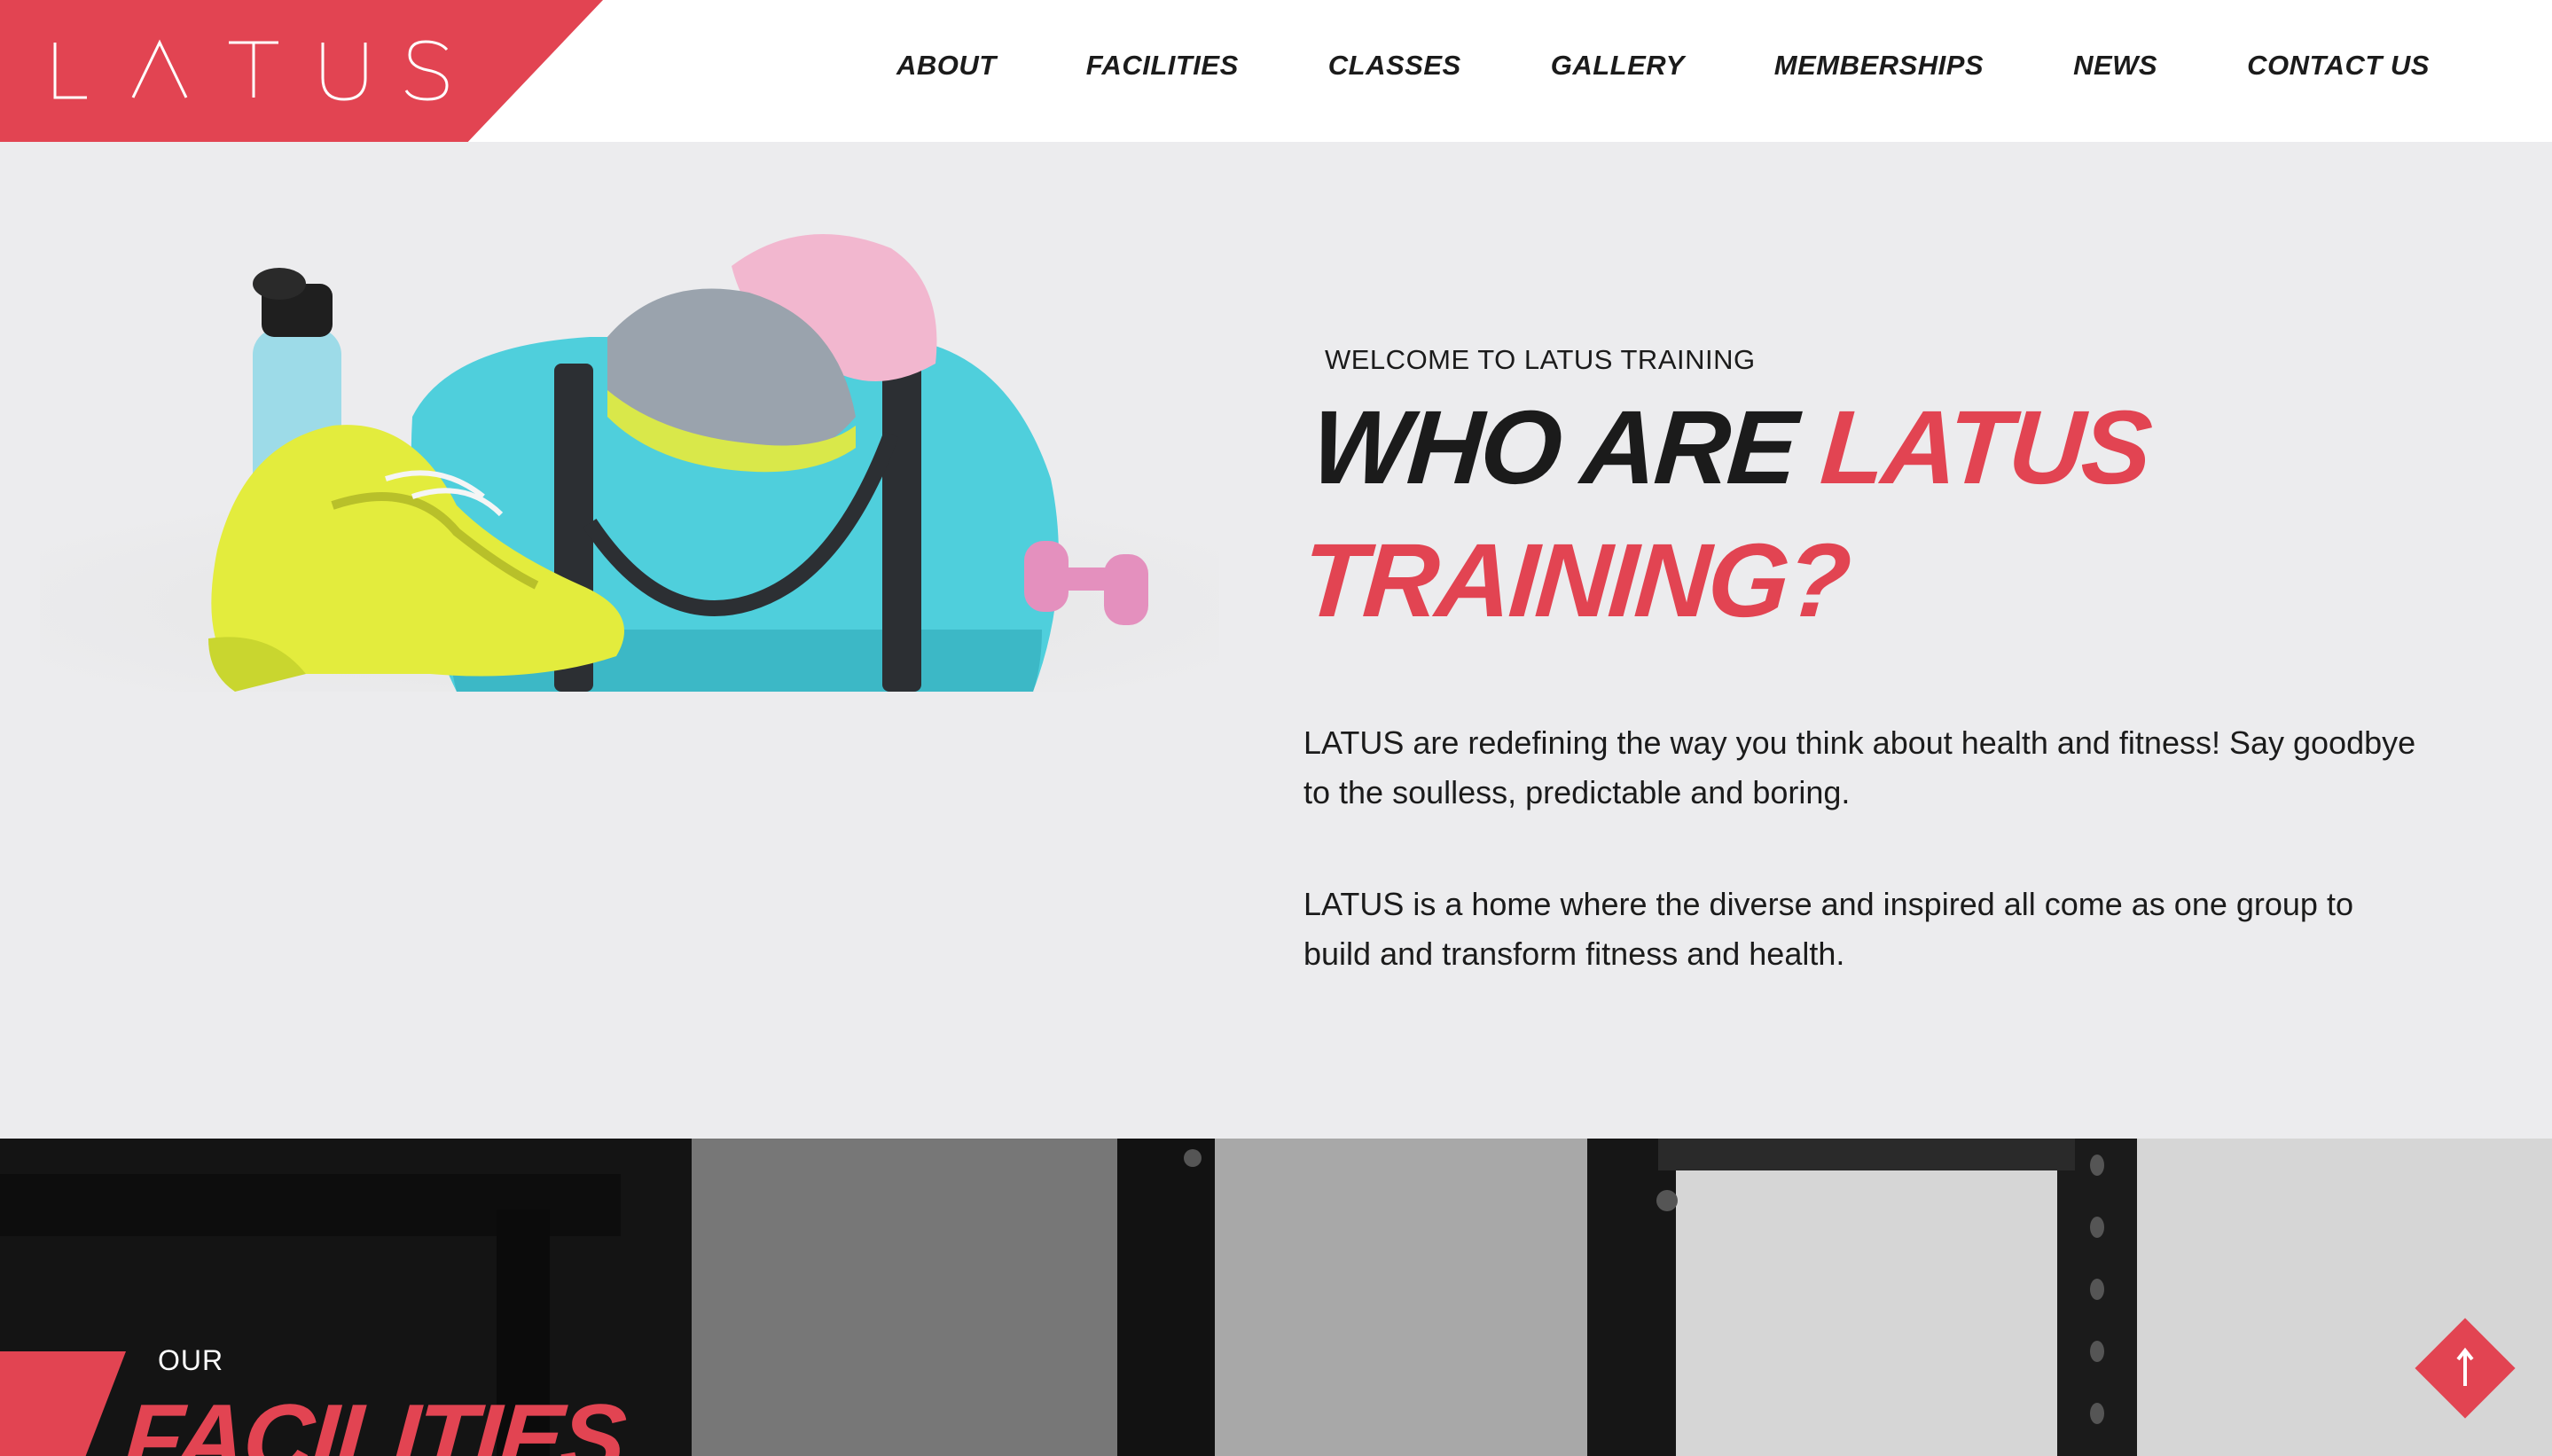  I want to click on nav-contact-us: CONTACT US, so click(2338, 66).